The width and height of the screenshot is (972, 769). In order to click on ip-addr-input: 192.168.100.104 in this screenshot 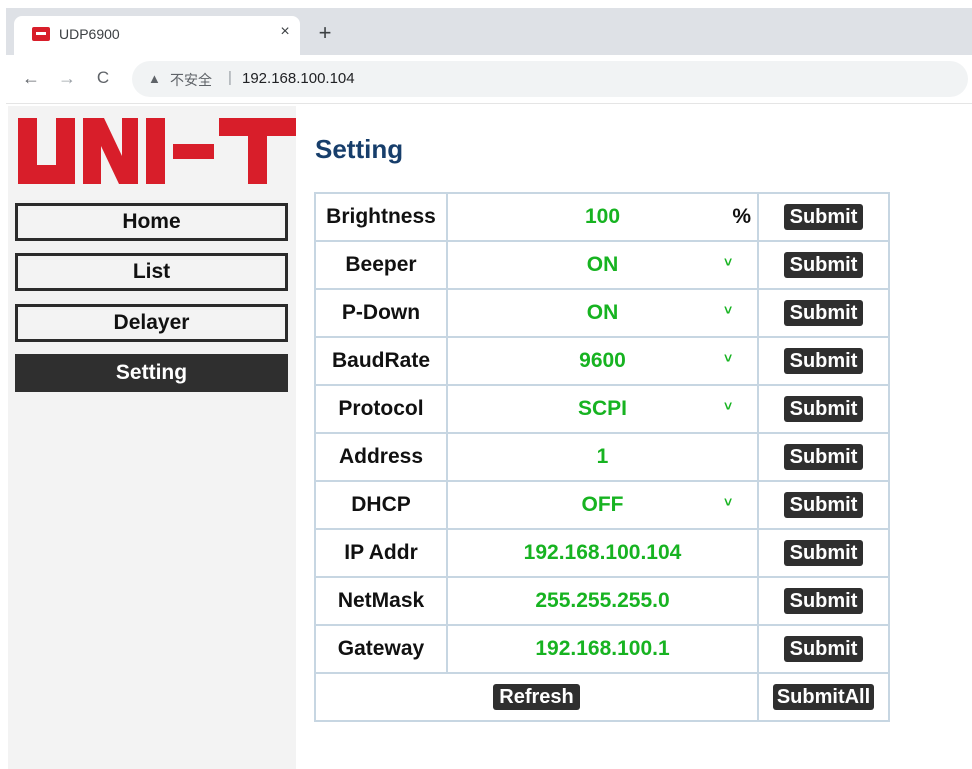, I will do `click(602, 553)`.